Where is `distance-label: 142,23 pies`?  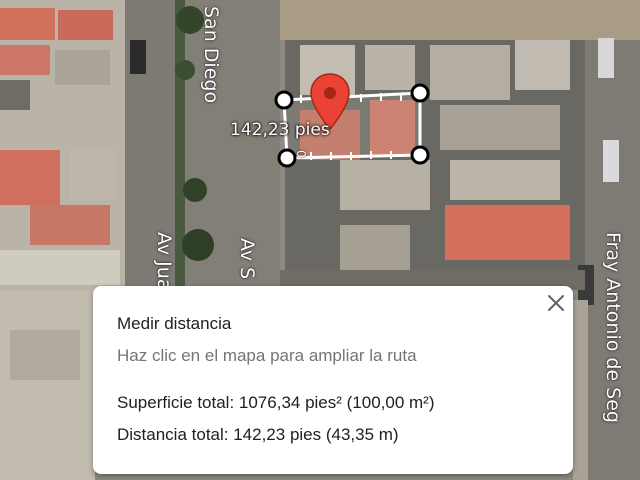
distance-label: 142,23 pies is located at coordinates (280, 130).